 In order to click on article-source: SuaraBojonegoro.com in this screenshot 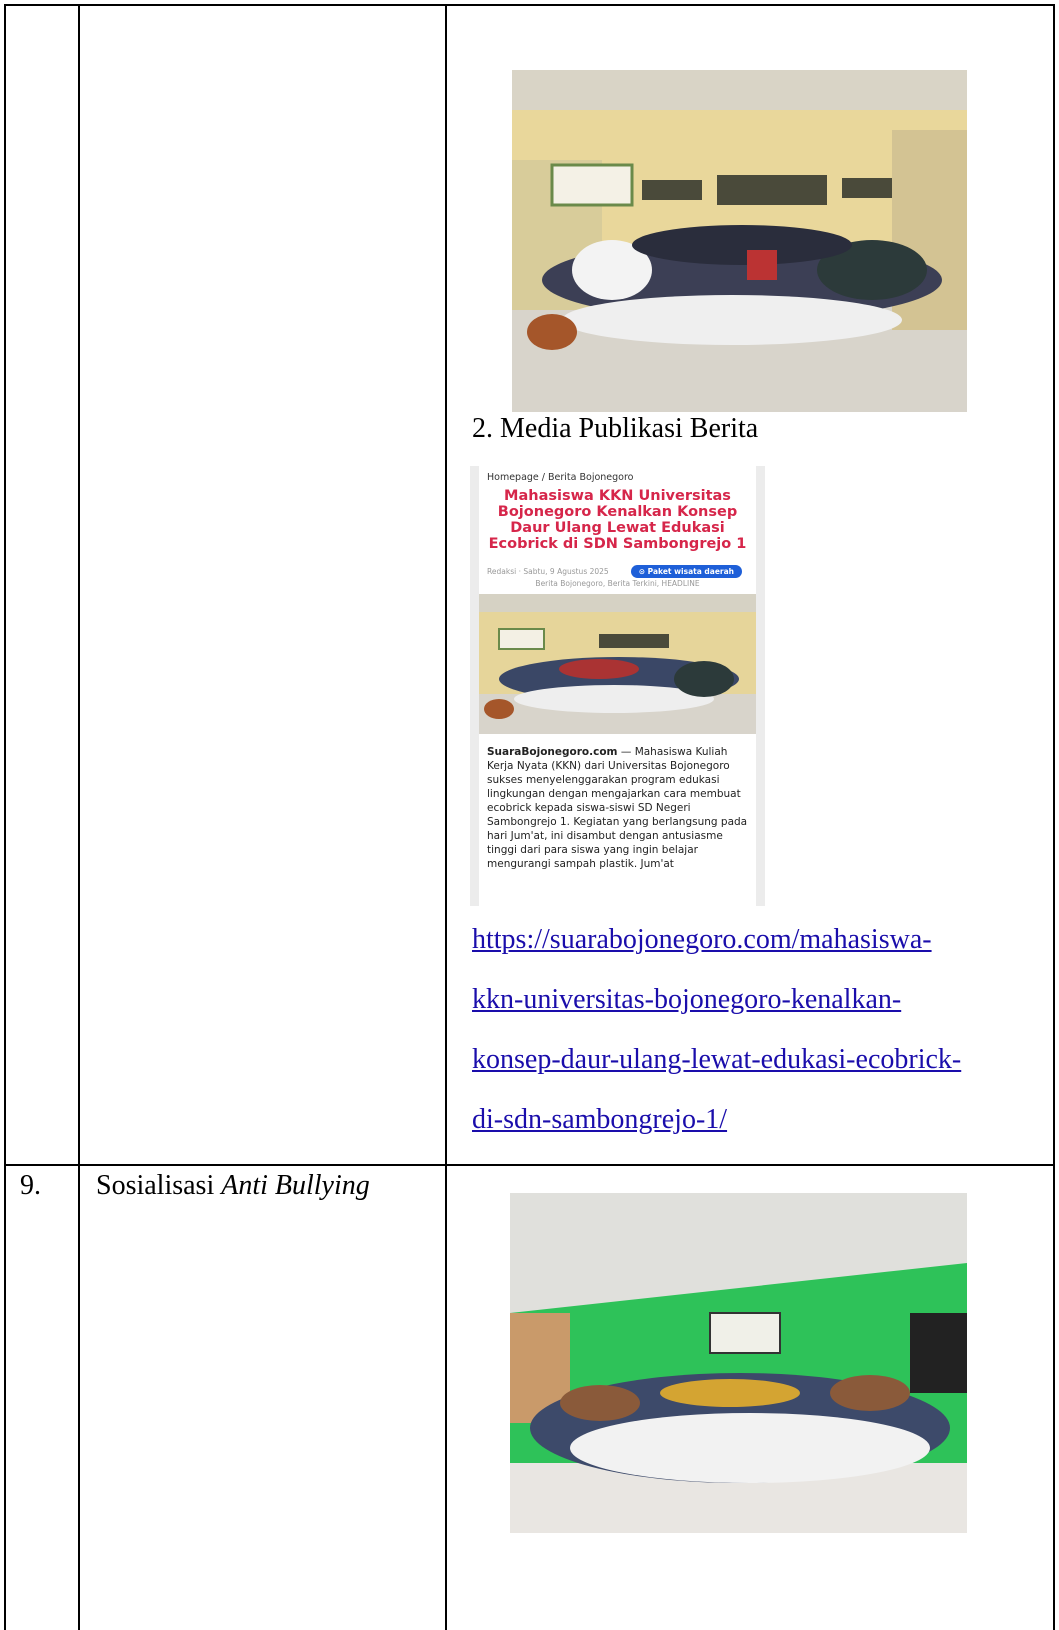, I will do `click(552, 752)`.